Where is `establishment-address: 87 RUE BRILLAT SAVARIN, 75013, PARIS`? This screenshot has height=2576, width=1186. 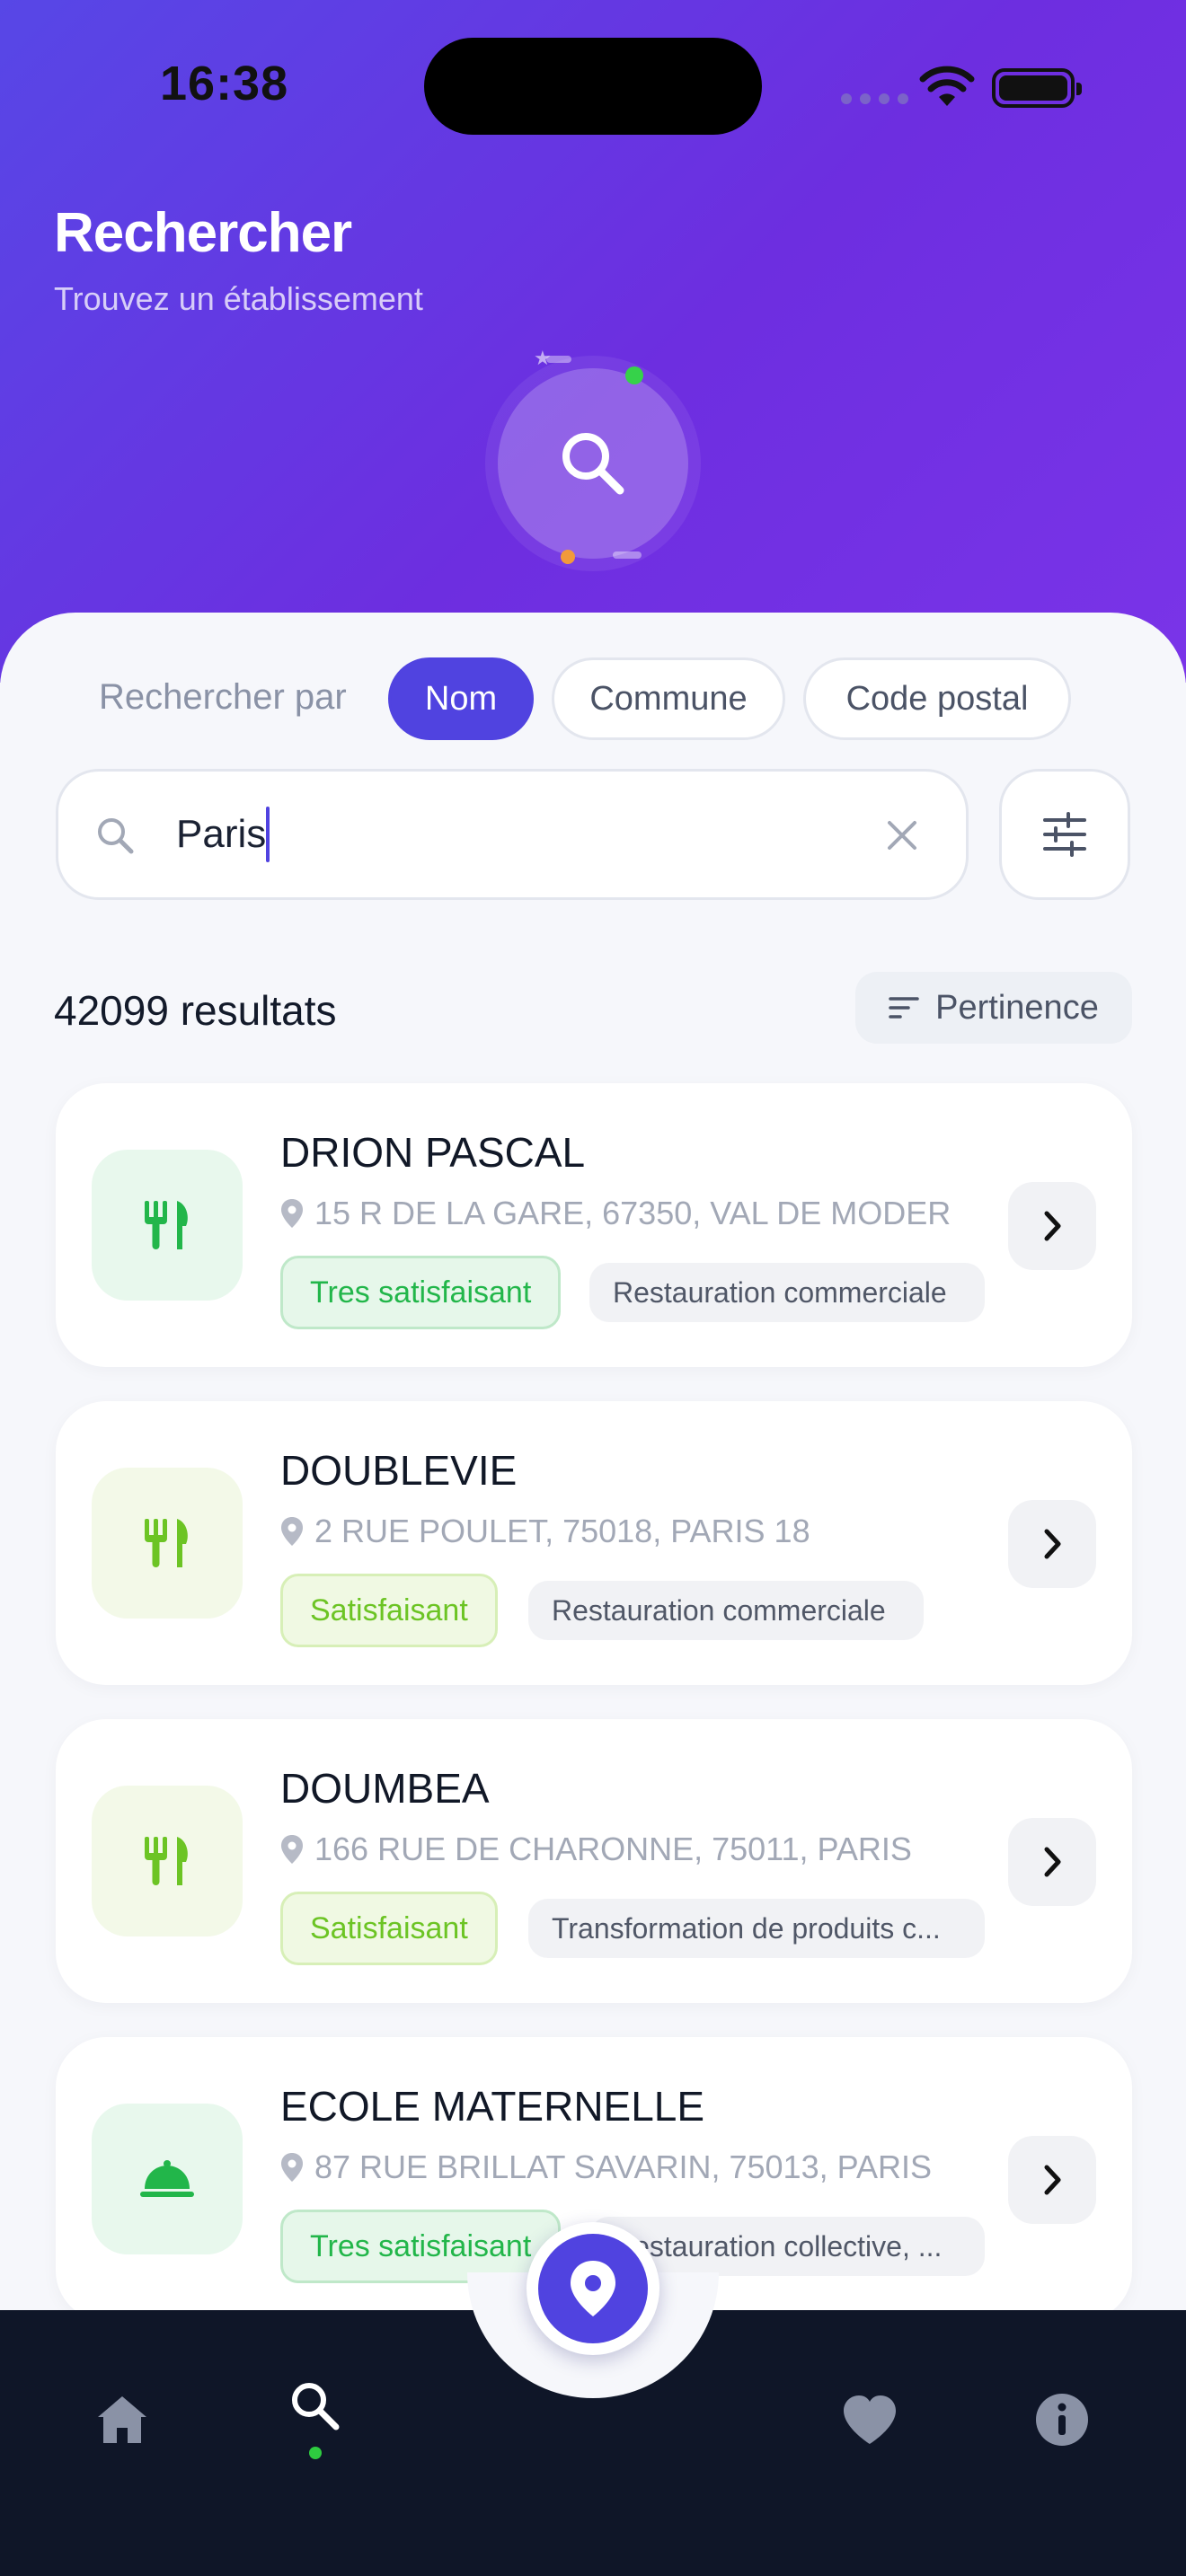 establishment-address: 87 RUE BRILLAT SAVARIN, 75013, PARIS is located at coordinates (666, 2167).